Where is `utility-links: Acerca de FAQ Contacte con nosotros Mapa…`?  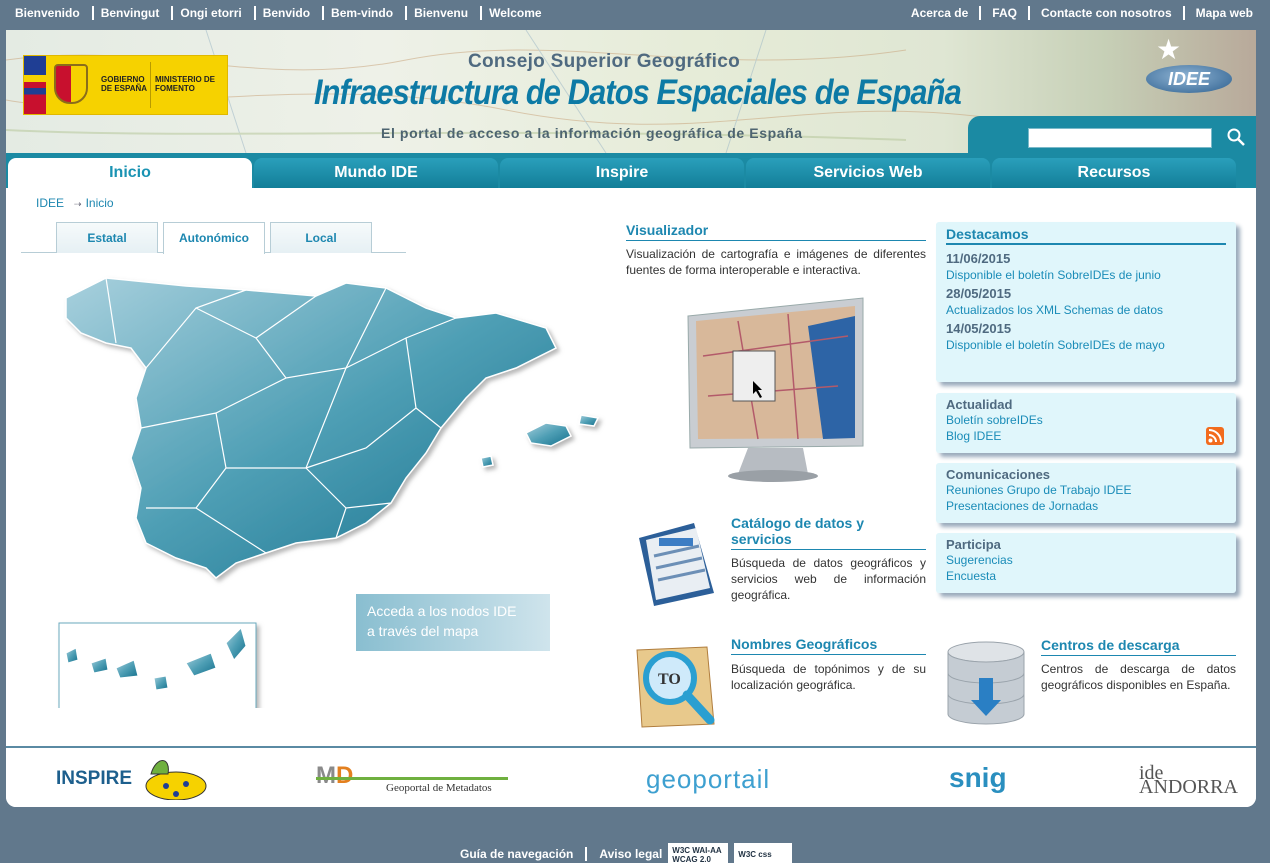 utility-links: Acerca de FAQ Contacte con nosotros Mapa… is located at coordinates (1076, 13).